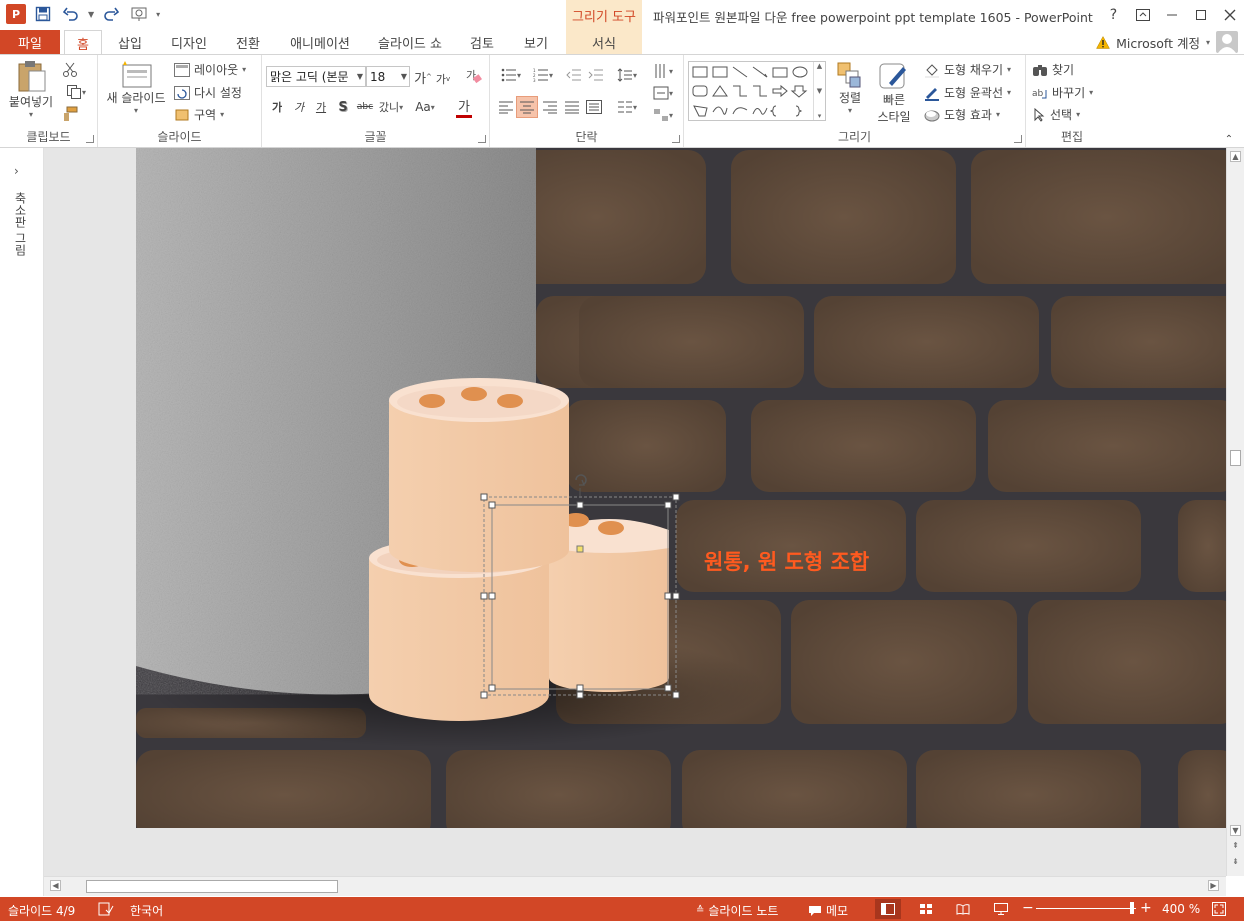 The width and height of the screenshot is (1244, 921). What do you see at coordinates (828, 910) in the screenshot?
I see `comments-button: 메모` at bounding box center [828, 910].